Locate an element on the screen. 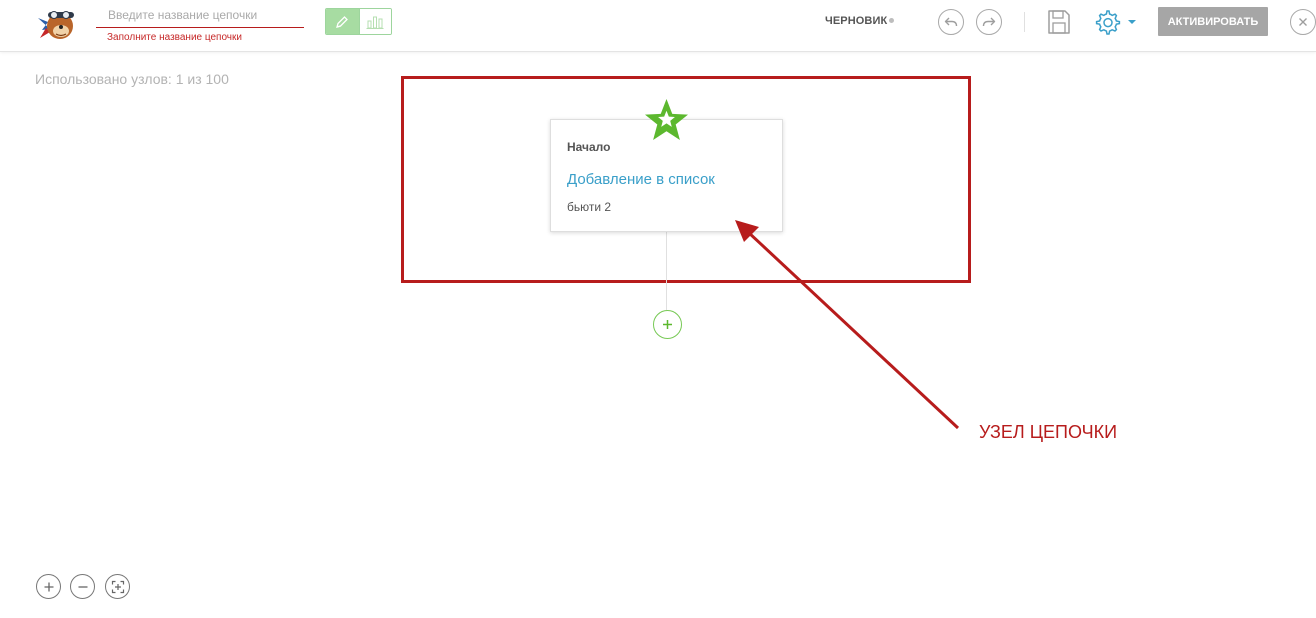  save-button is located at coordinates (1059, 22).